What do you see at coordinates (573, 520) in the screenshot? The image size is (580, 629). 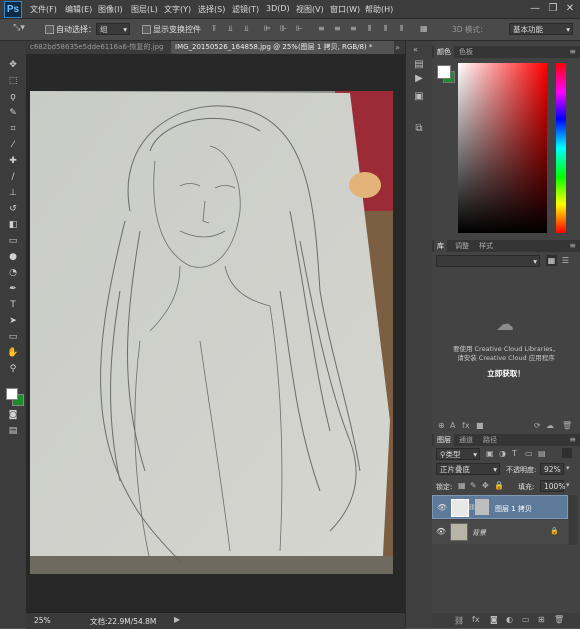 I see `layers-scrollbar` at bounding box center [573, 520].